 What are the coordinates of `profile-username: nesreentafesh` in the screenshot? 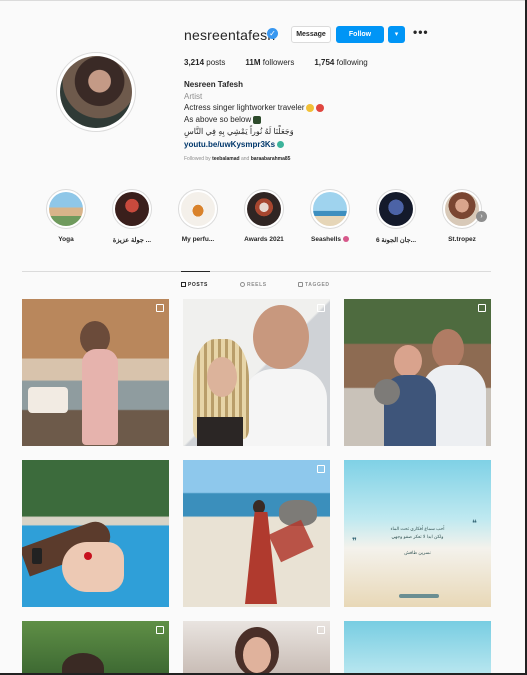 It's located at (230, 35).